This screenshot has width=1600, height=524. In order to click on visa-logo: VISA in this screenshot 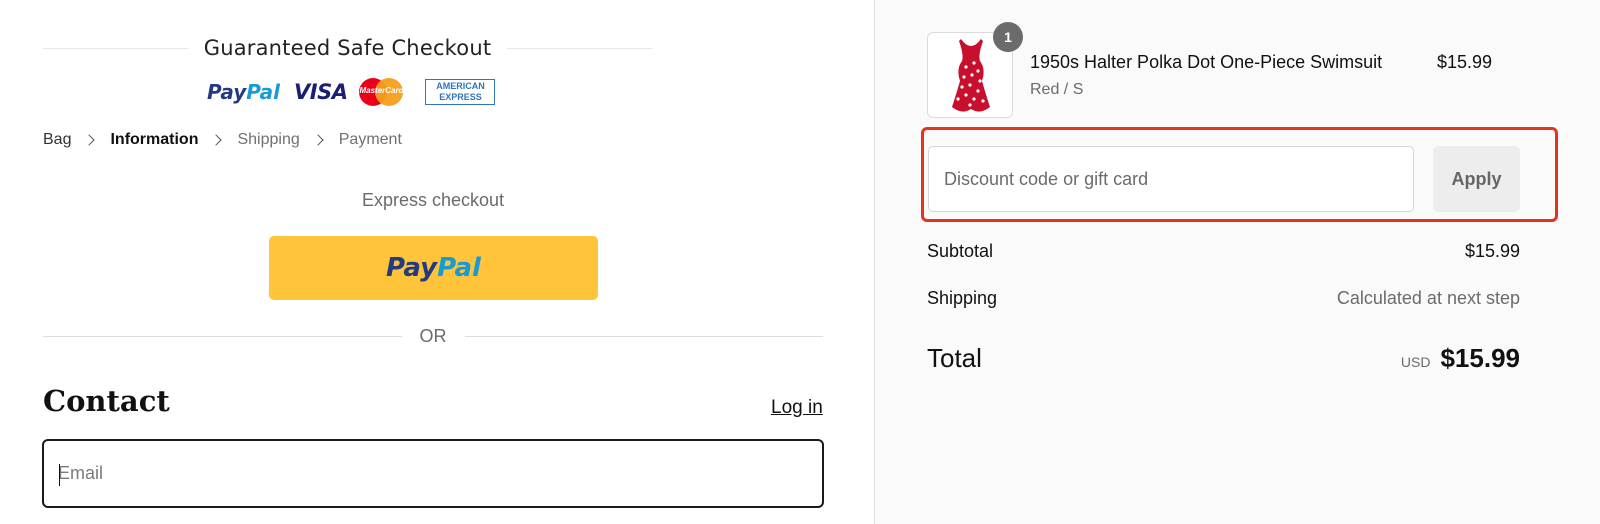, I will do `click(321, 92)`.